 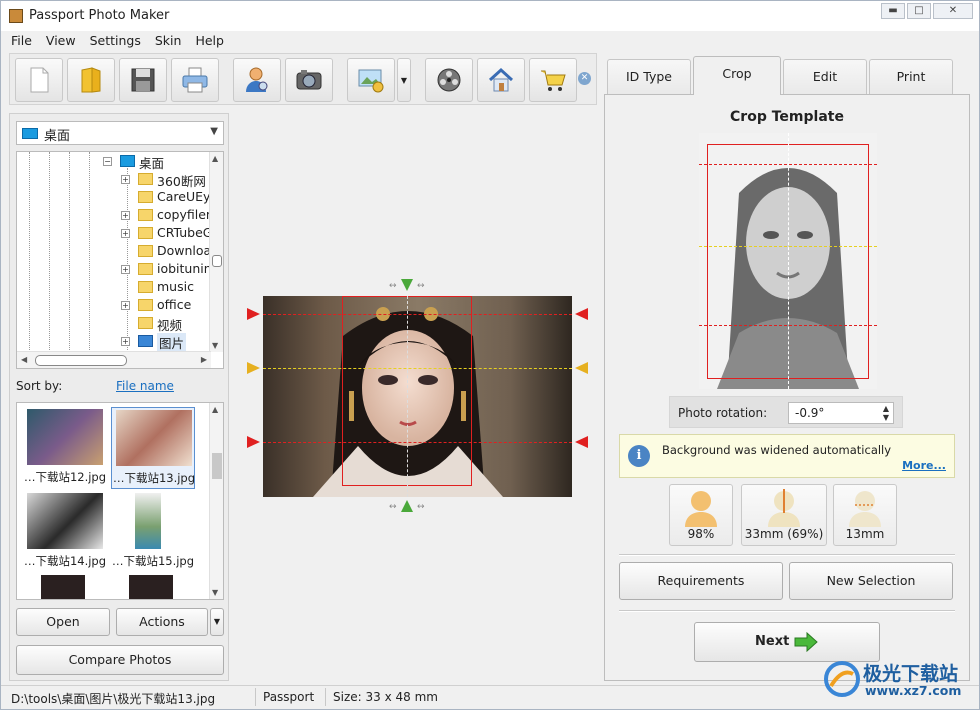 What do you see at coordinates (153, 532) in the screenshot?
I see `thumbnail-item: …下载站15.jpg` at bounding box center [153, 532].